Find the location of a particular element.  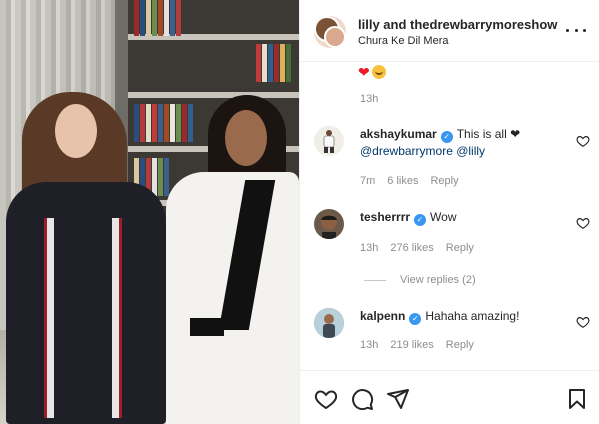

comment-username: akshaykumar is located at coordinates (398, 134).